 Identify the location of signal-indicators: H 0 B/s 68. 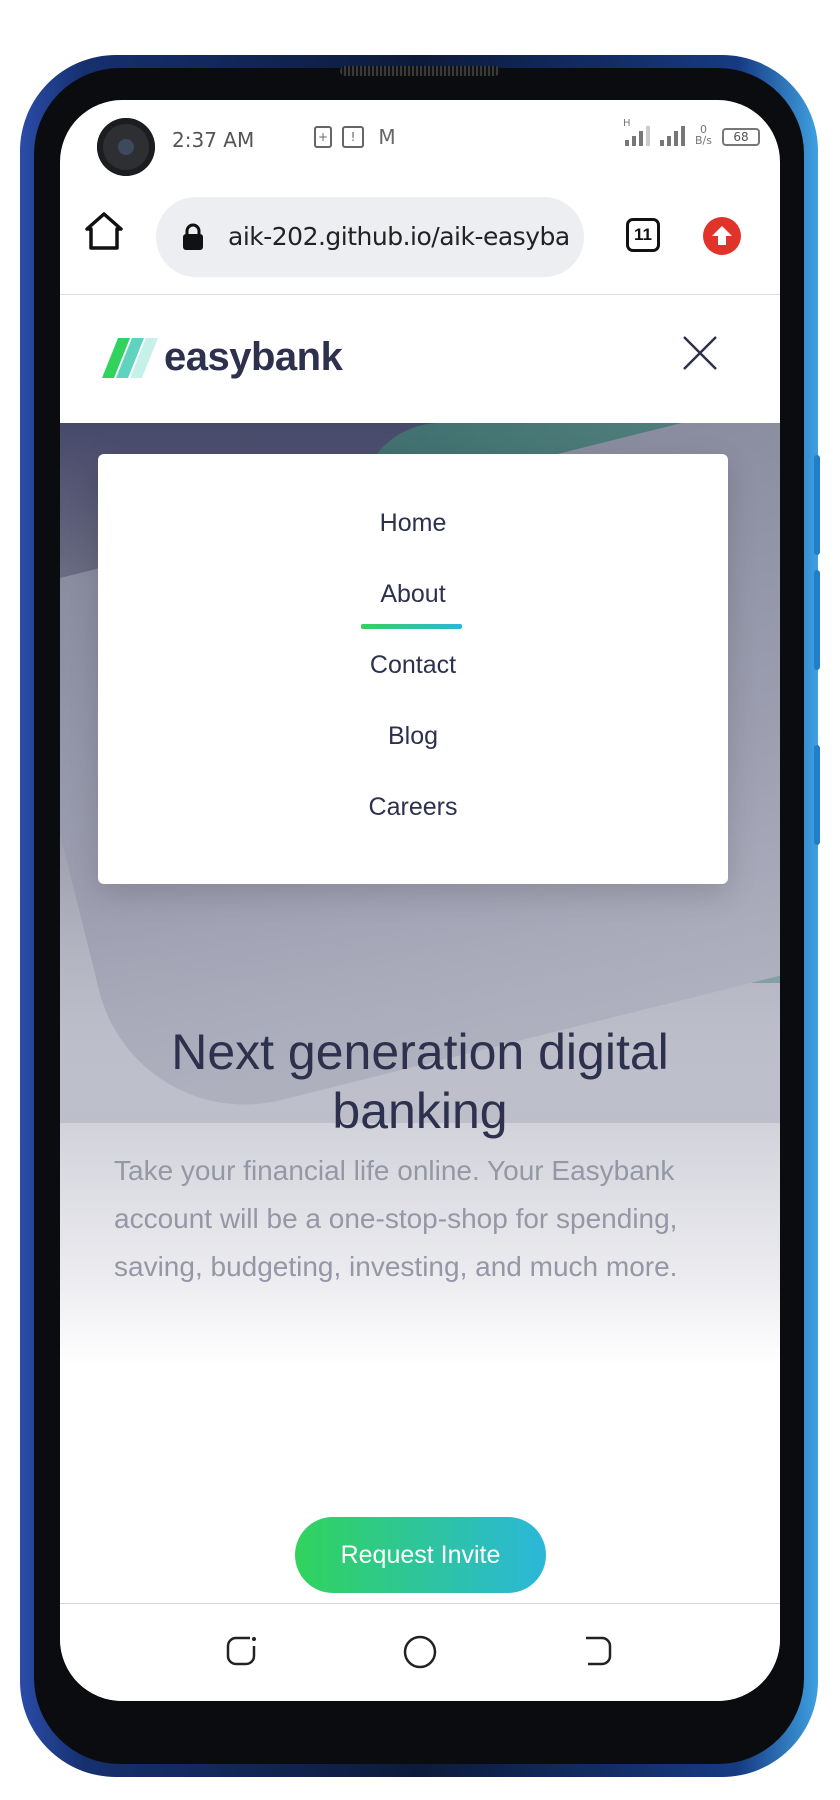
(691, 132).